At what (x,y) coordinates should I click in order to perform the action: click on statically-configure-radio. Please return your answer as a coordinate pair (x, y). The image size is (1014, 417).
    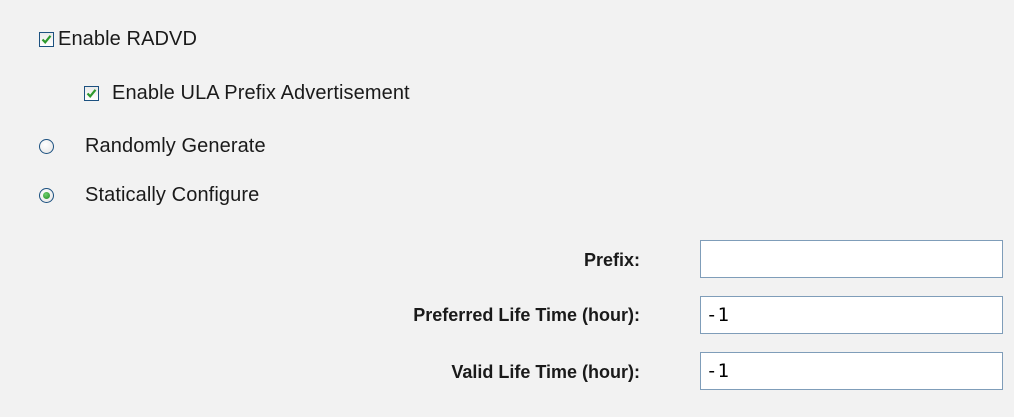
    Looking at the image, I should click on (46, 195).